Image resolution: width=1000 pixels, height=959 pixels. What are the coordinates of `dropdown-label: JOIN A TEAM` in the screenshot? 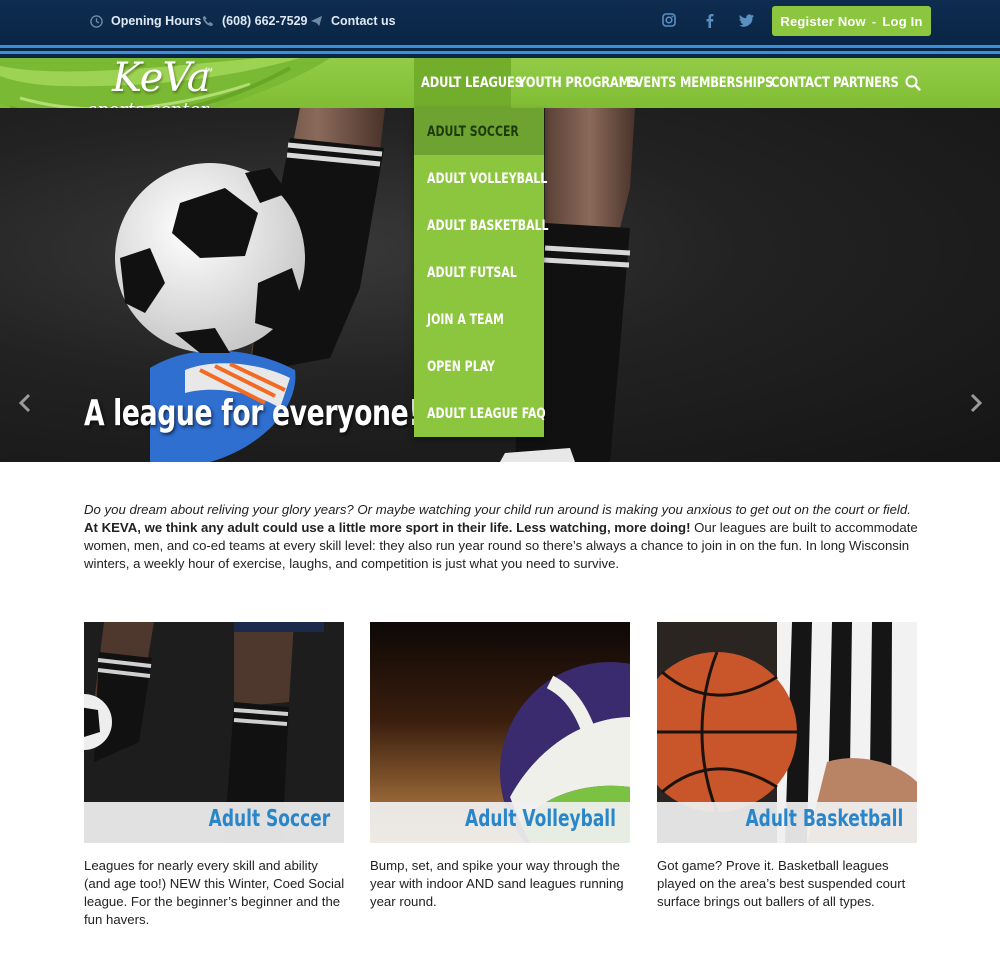 It's located at (465, 319).